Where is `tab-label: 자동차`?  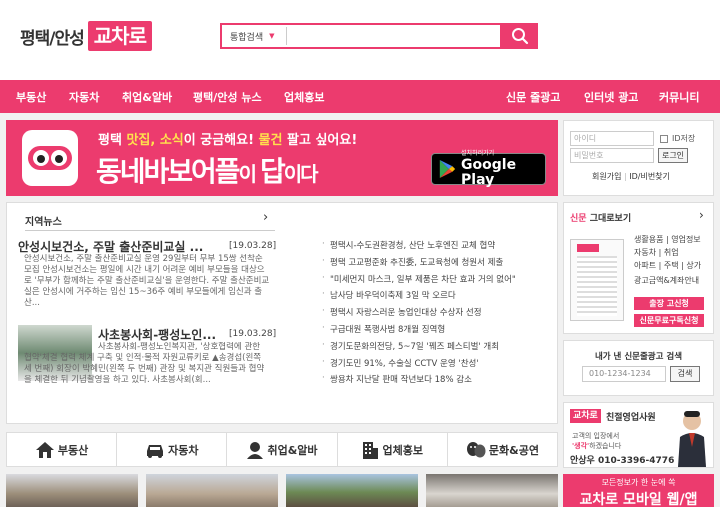
tab-label: 자동차 is located at coordinates (183, 450).